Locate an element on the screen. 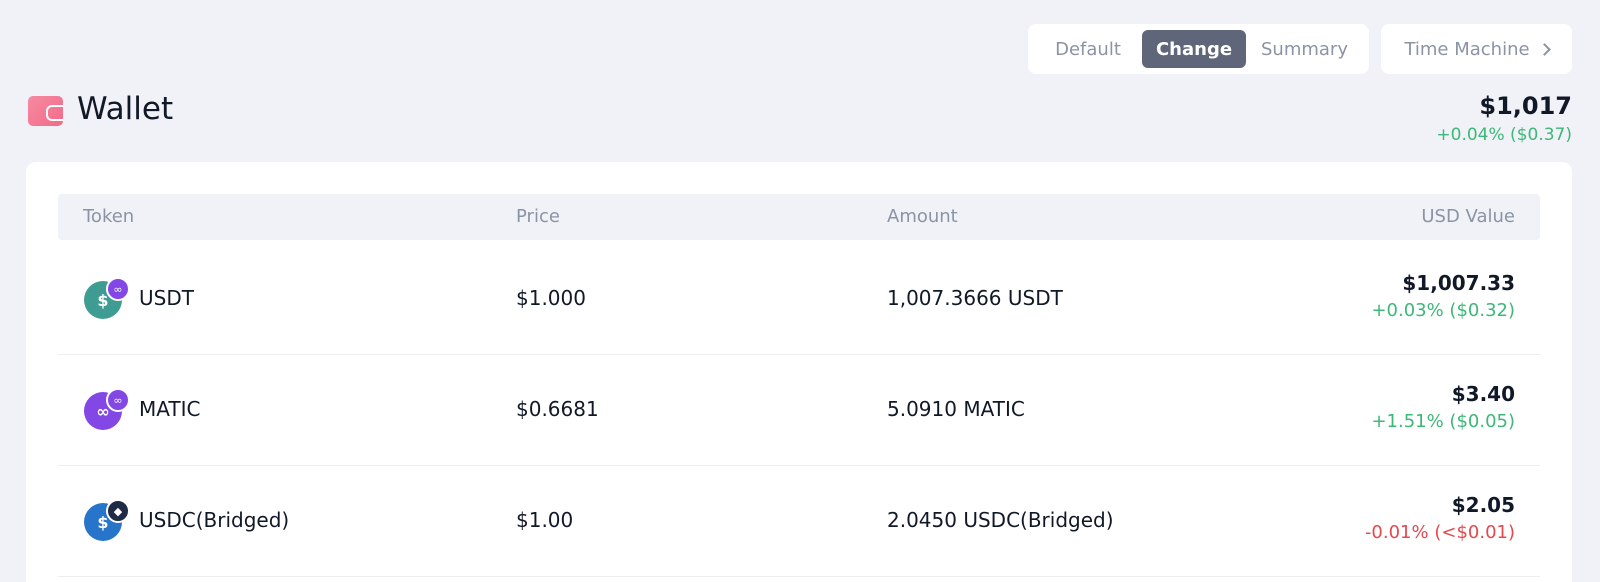  token-usd-value: $2.05 is located at coordinates (1483, 505).